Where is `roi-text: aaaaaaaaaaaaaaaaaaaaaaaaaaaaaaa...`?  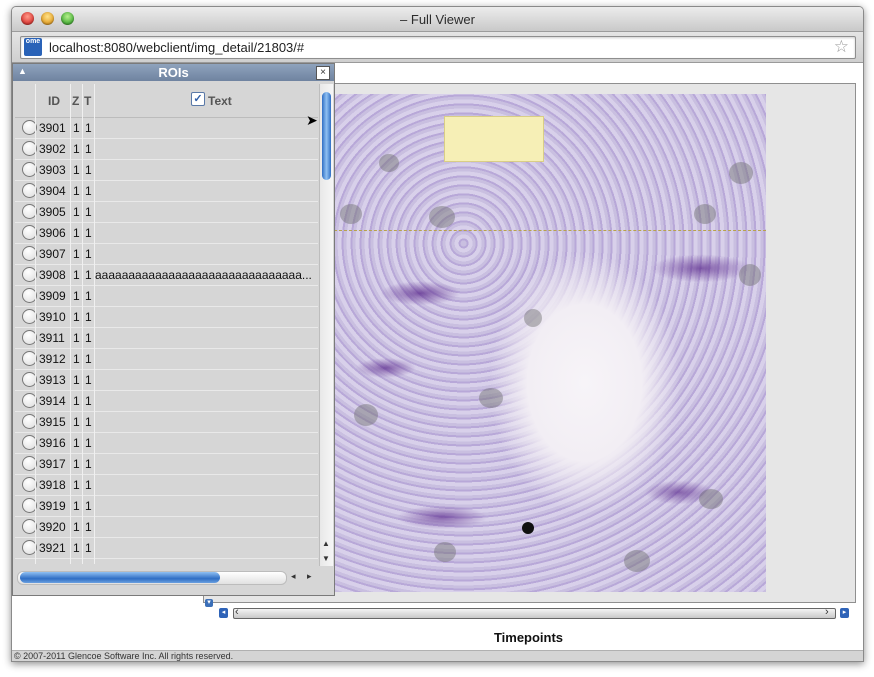 roi-text: aaaaaaaaaaaaaaaaaaaaaaaaaaaaaaa... is located at coordinates (206, 275).